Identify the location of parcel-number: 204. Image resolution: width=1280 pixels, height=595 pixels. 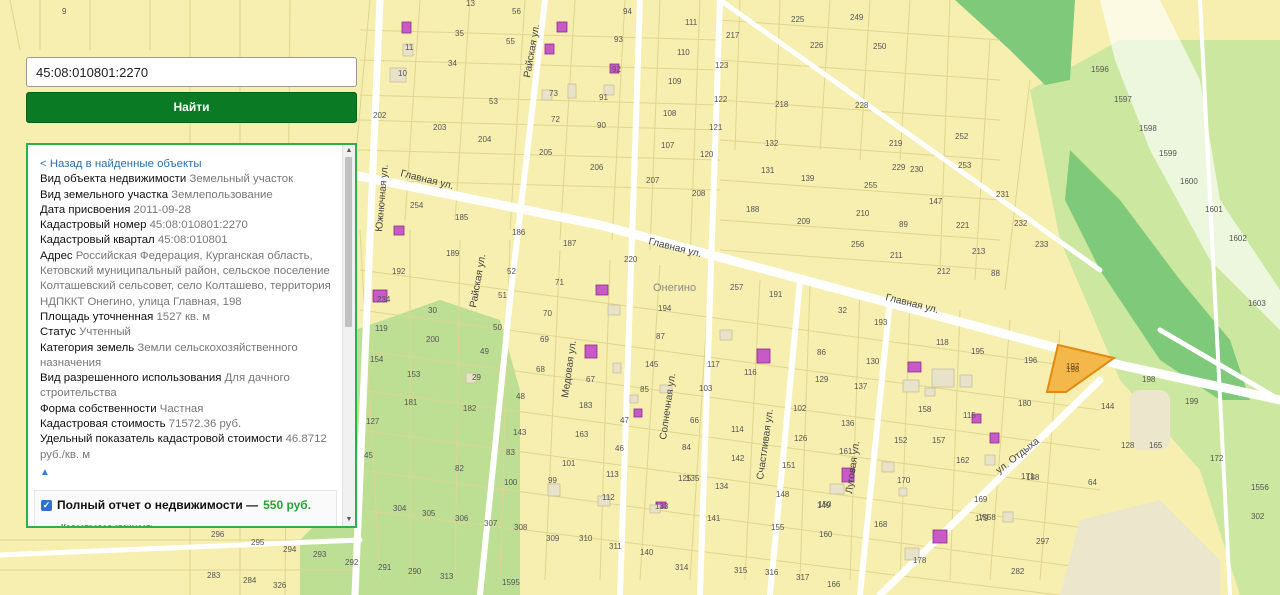
(485, 139).